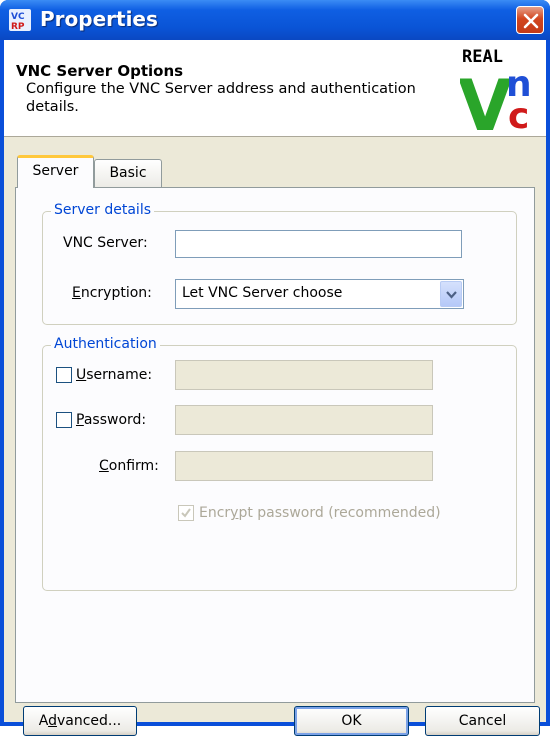  Describe the element at coordinates (104, 466) in the screenshot. I see `confirm-label-mnemonic: C` at that location.